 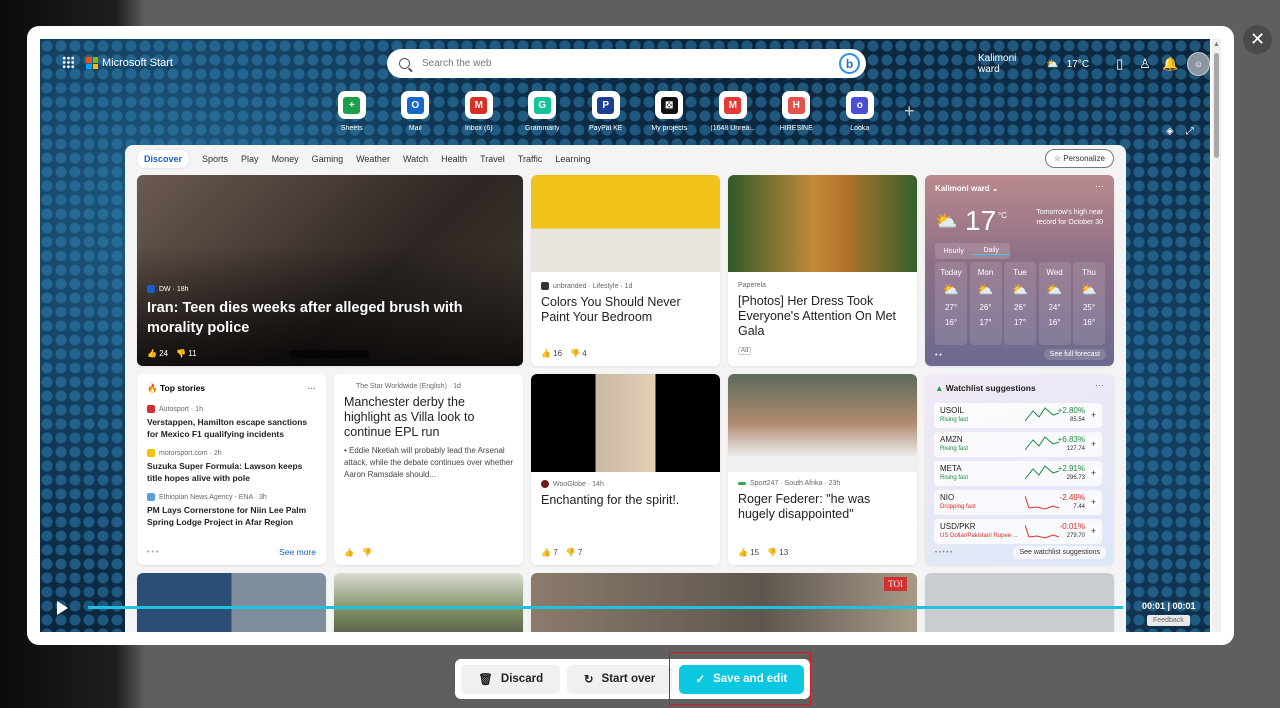 What do you see at coordinates (297, 552) in the screenshot?
I see `see-more-link: See more` at bounding box center [297, 552].